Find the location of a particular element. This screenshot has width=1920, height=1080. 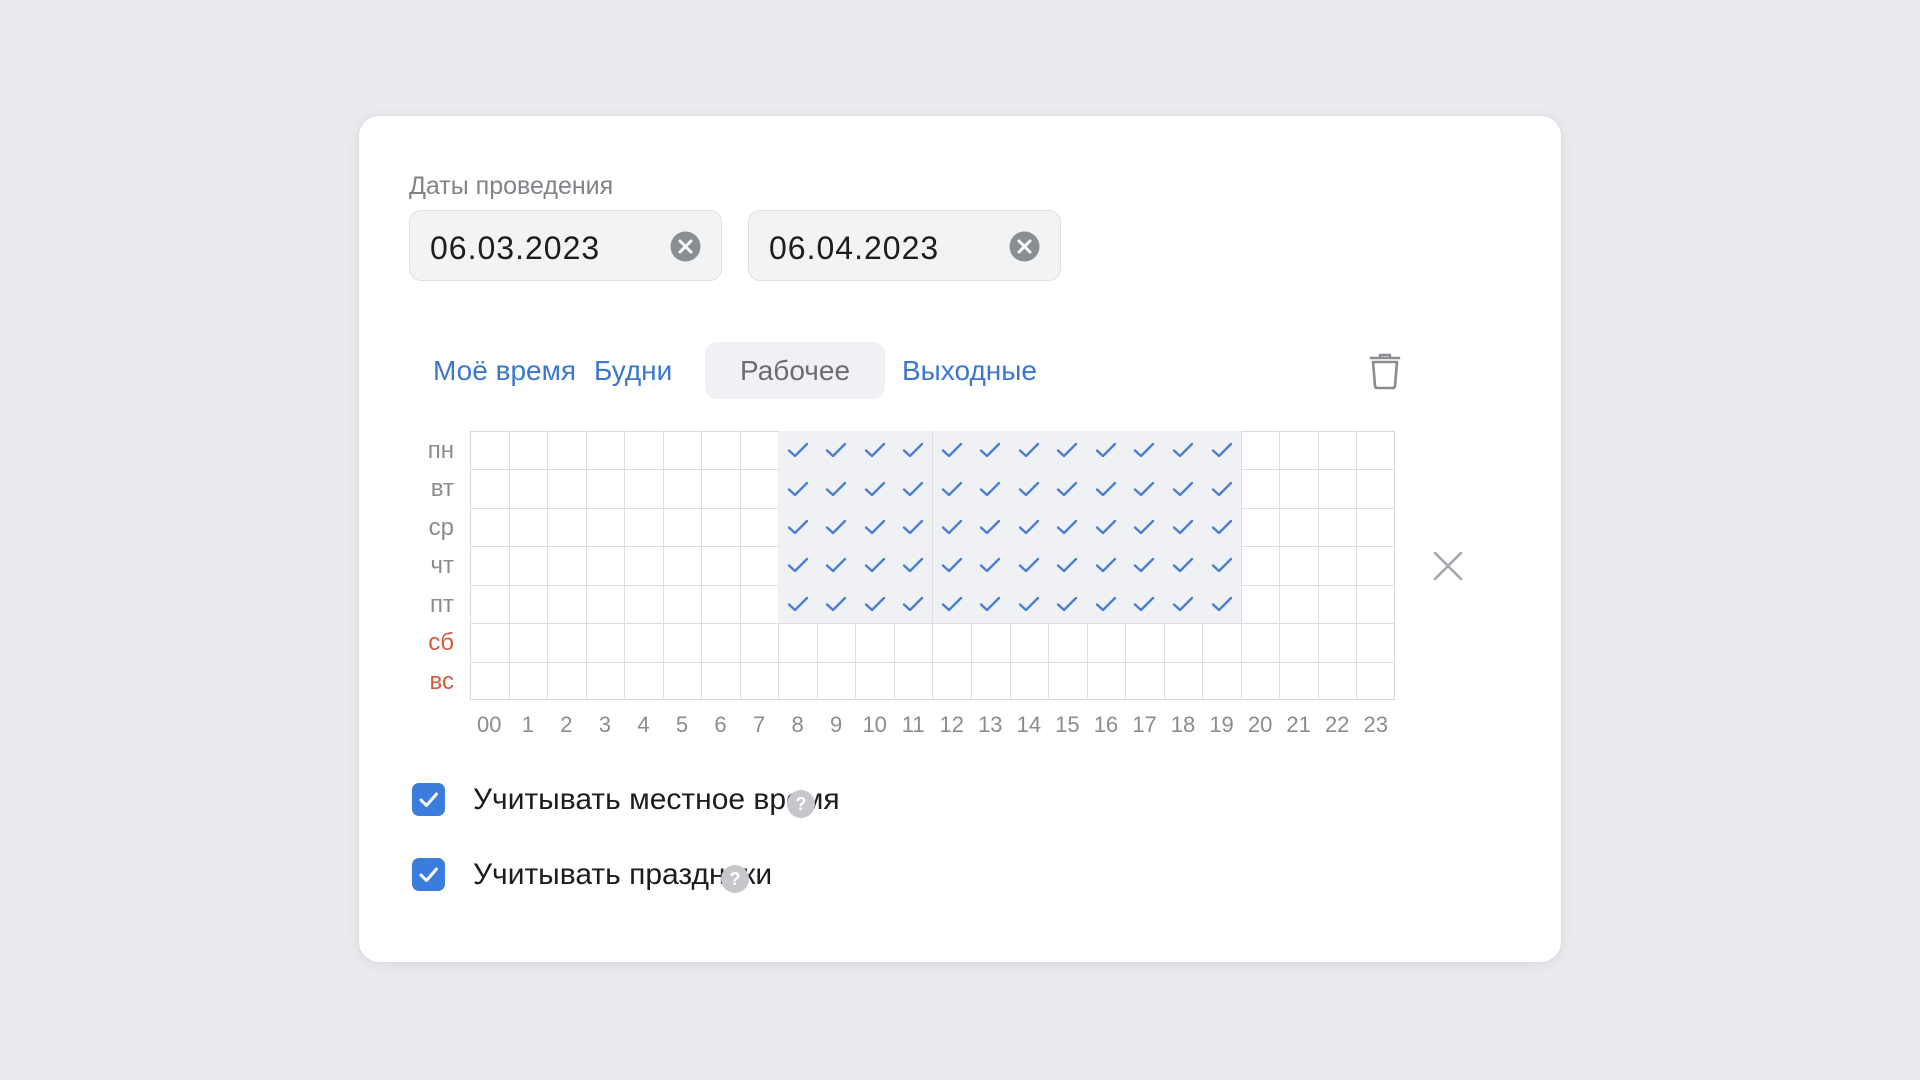

trash-icon is located at coordinates (1385, 371).